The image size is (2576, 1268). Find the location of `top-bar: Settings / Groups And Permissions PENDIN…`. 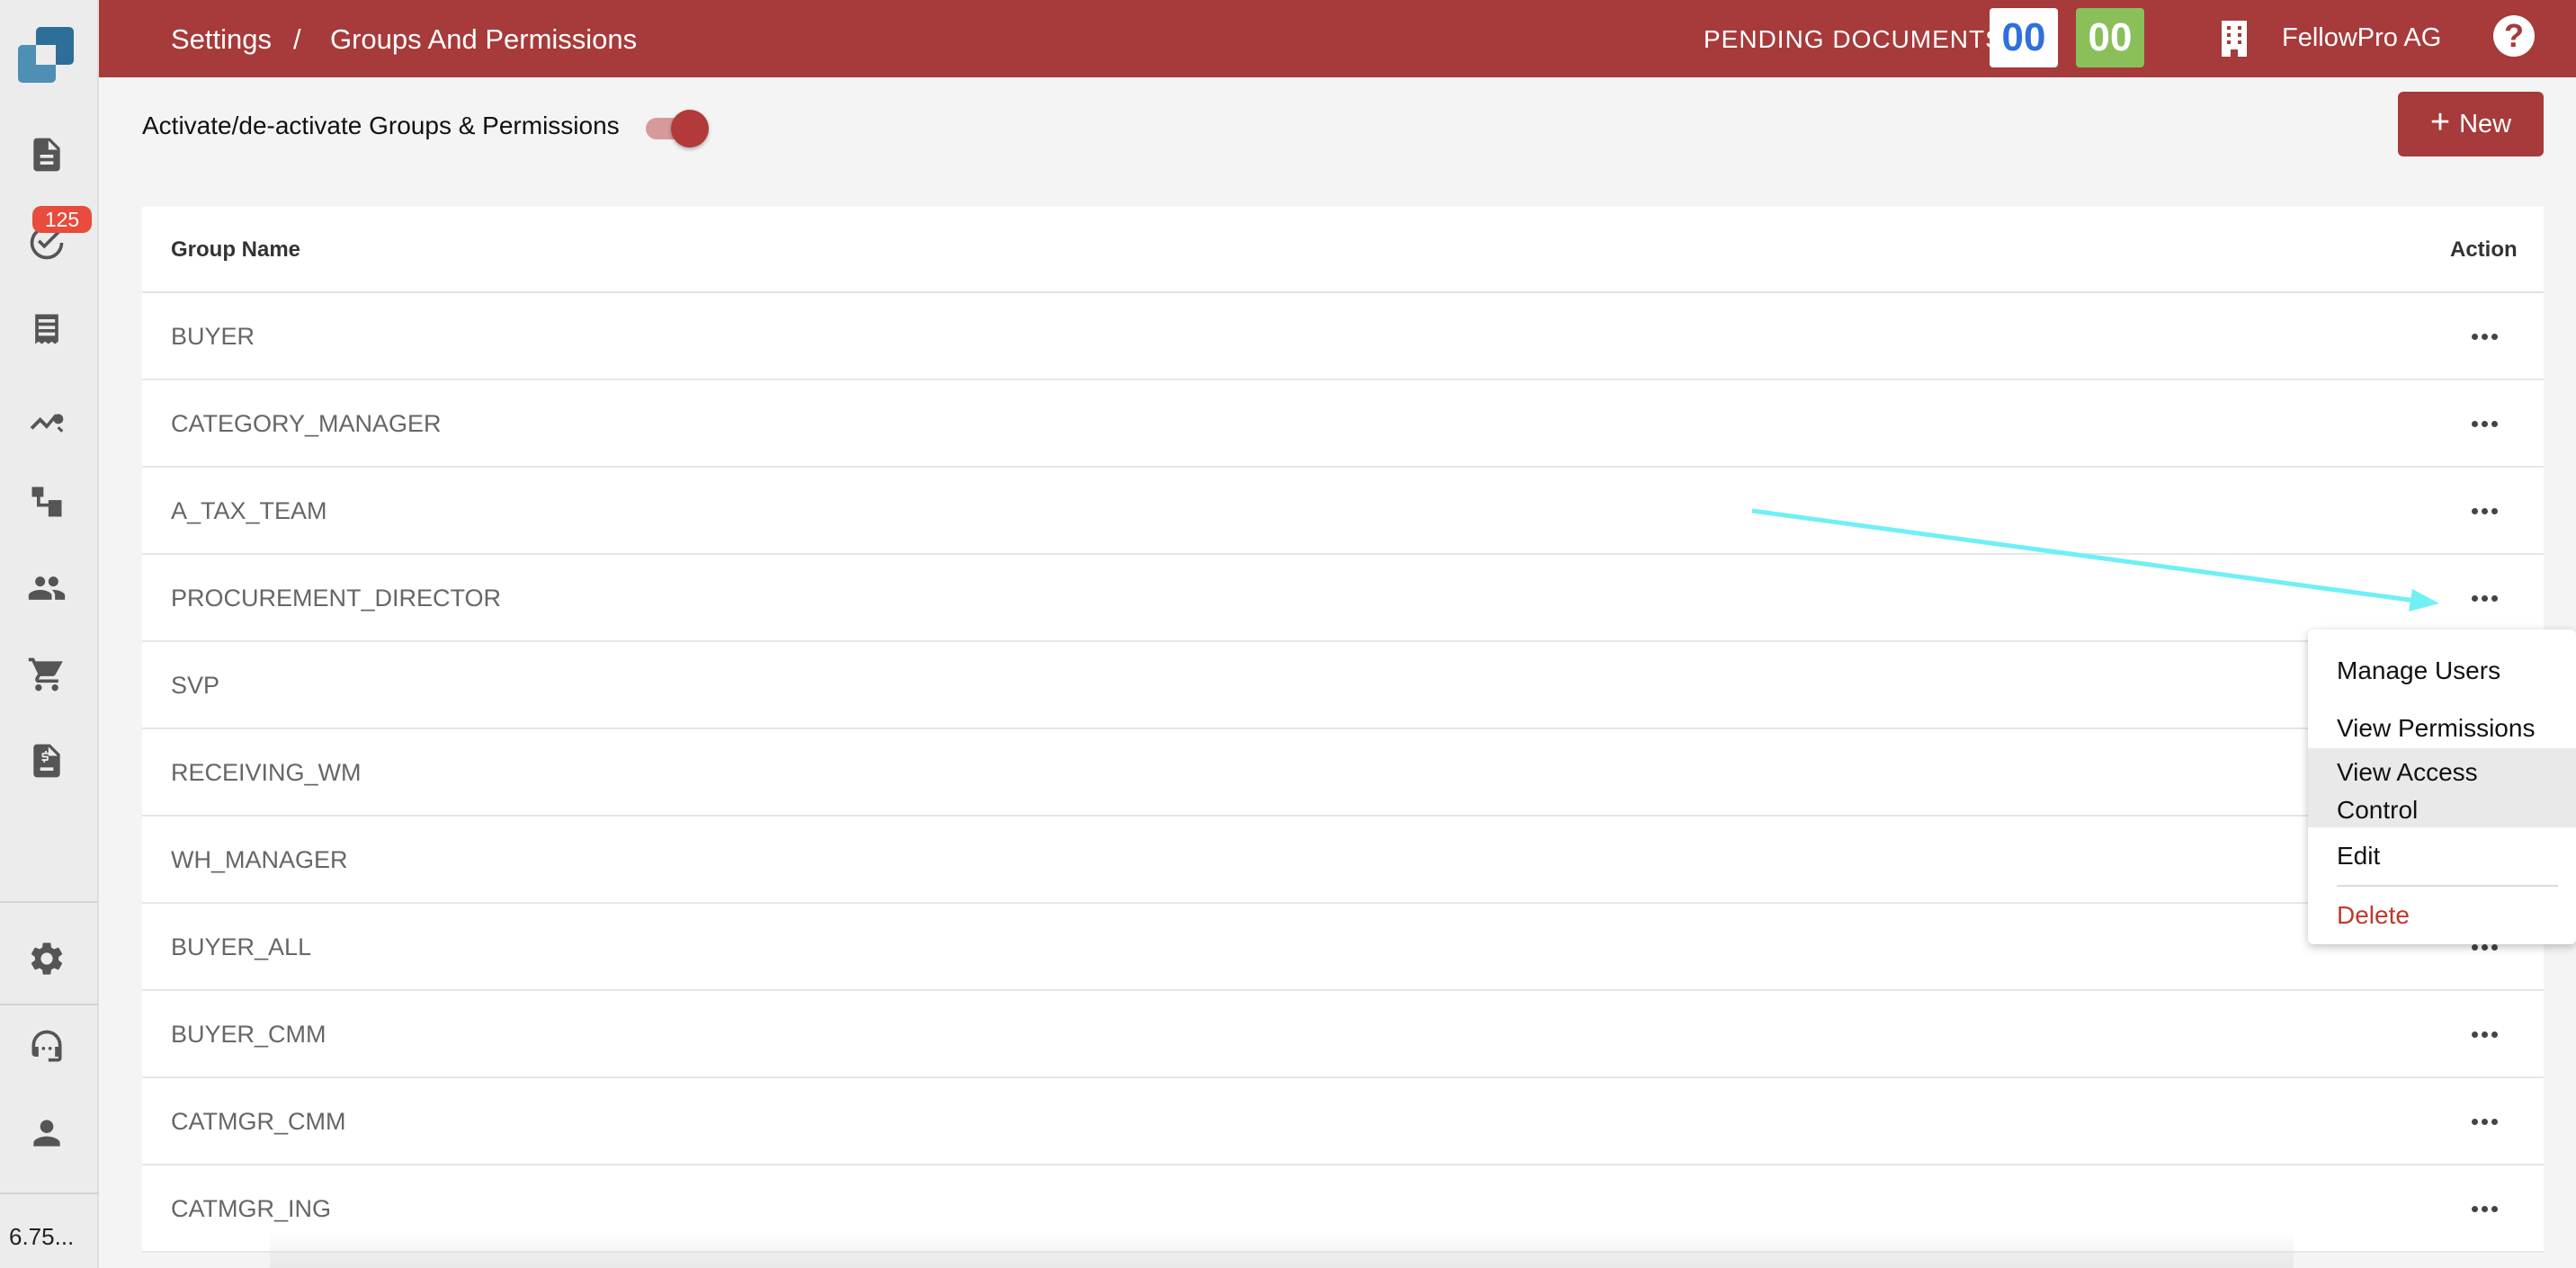

top-bar: Settings / Groups And Permissions PENDIN… is located at coordinates (1337, 38).